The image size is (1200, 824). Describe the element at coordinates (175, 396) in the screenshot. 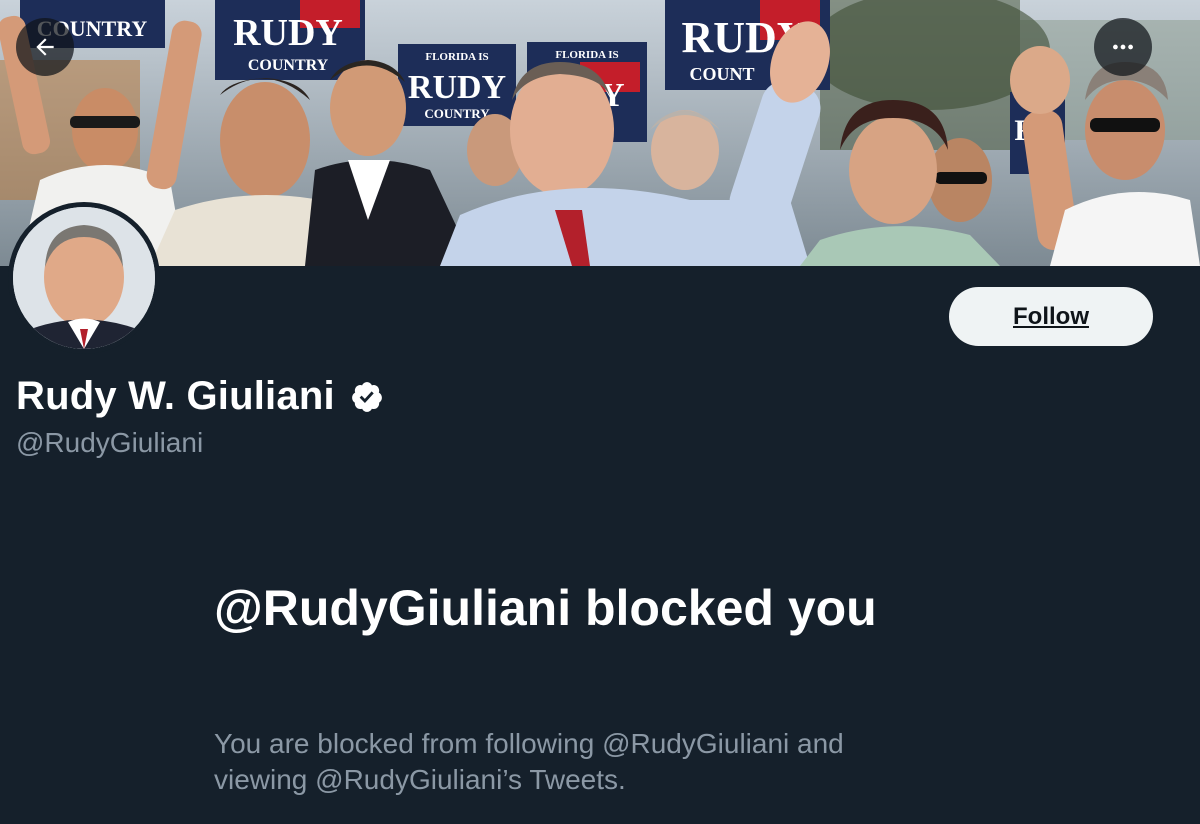

I see `display-name: Rudy W. Giuliani` at that location.